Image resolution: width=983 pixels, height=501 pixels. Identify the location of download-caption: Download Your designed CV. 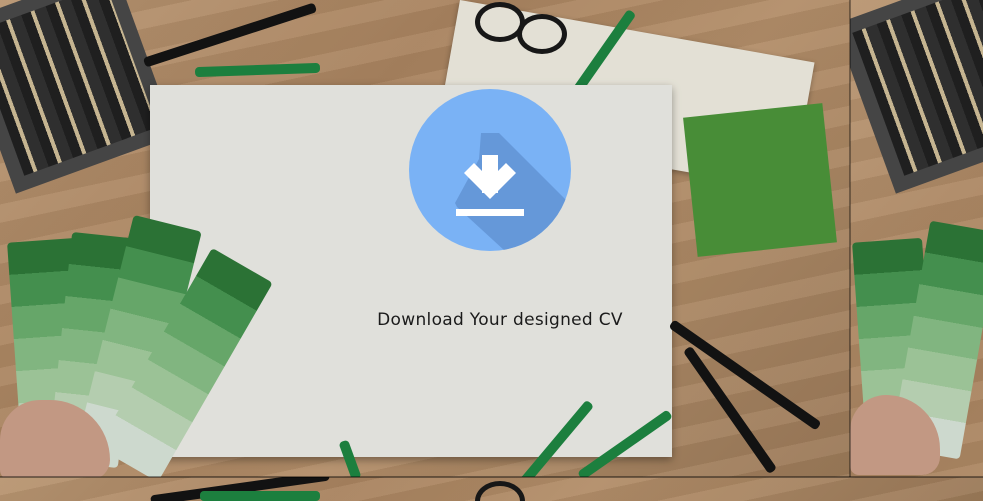
(500, 320).